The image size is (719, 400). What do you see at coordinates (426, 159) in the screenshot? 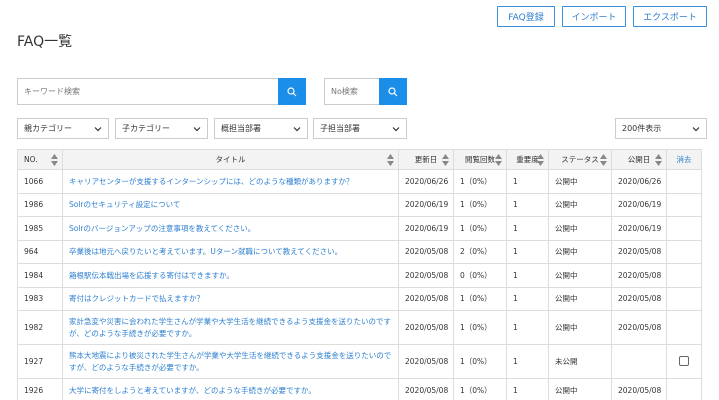
I see `column-header-updated: 更新日` at bounding box center [426, 159].